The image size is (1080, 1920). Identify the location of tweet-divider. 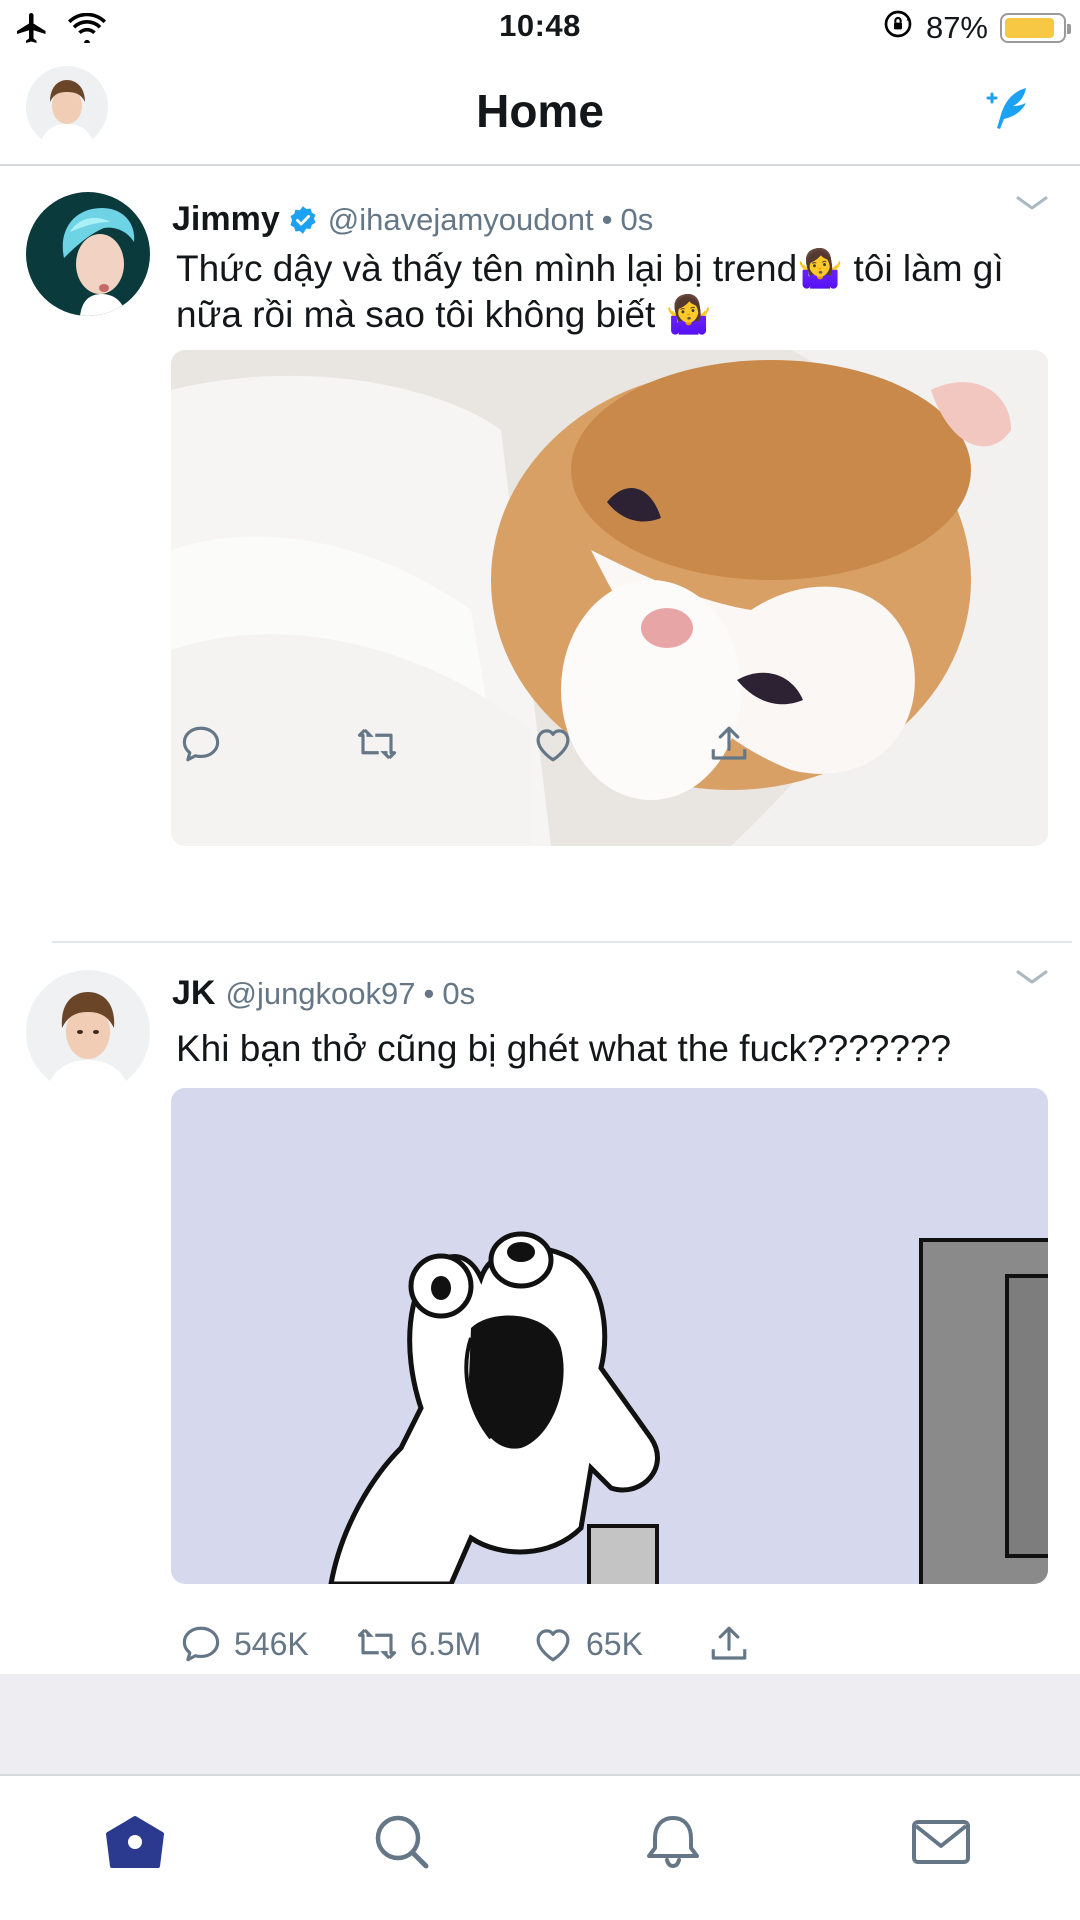
(562, 942).